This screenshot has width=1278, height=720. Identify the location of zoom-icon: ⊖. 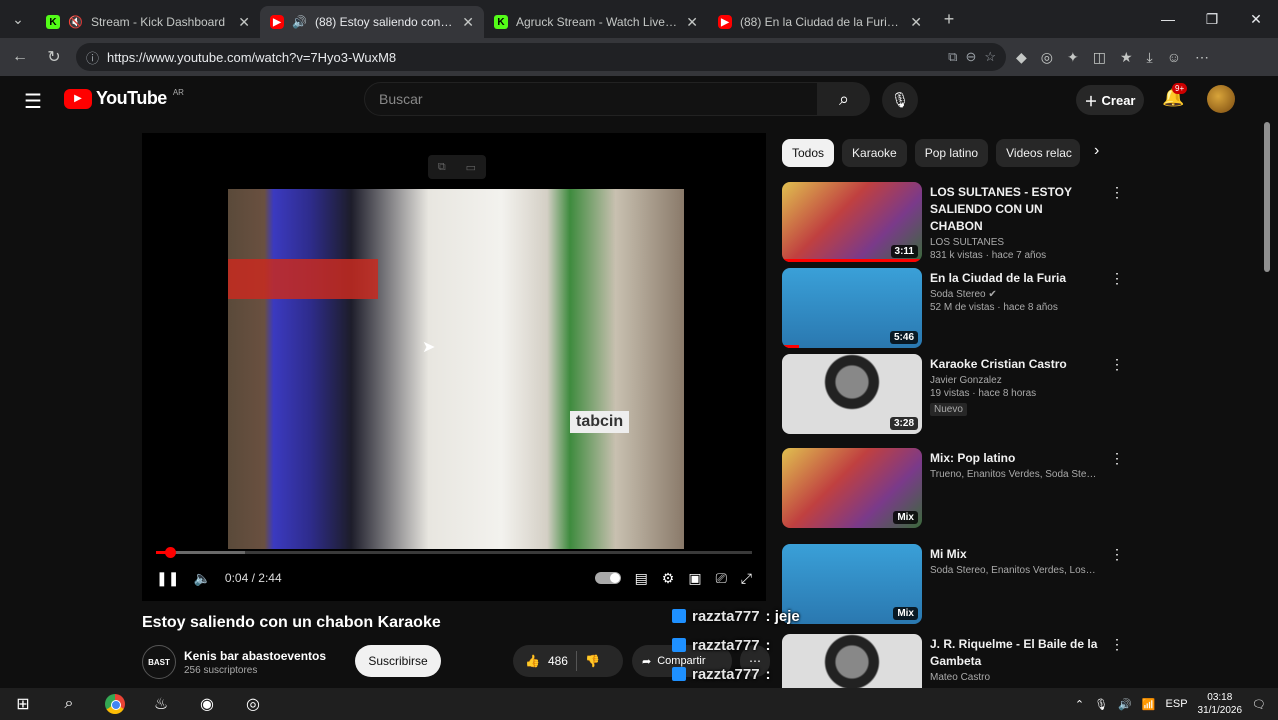
(970, 57).